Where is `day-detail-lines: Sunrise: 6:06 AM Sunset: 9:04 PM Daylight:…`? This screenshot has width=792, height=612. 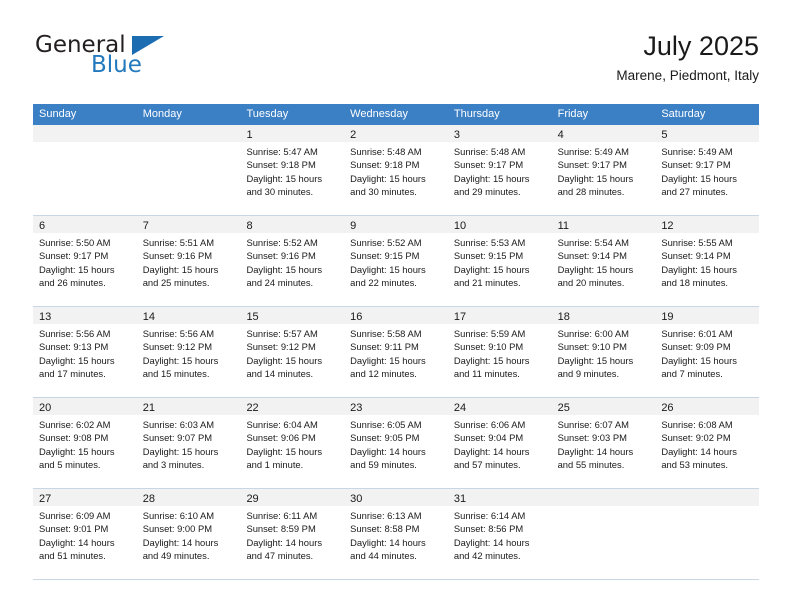
day-detail-lines: Sunrise: 6:06 AM Sunset: 9:04 PM Daylight:… is located at coordinates (500, 443).